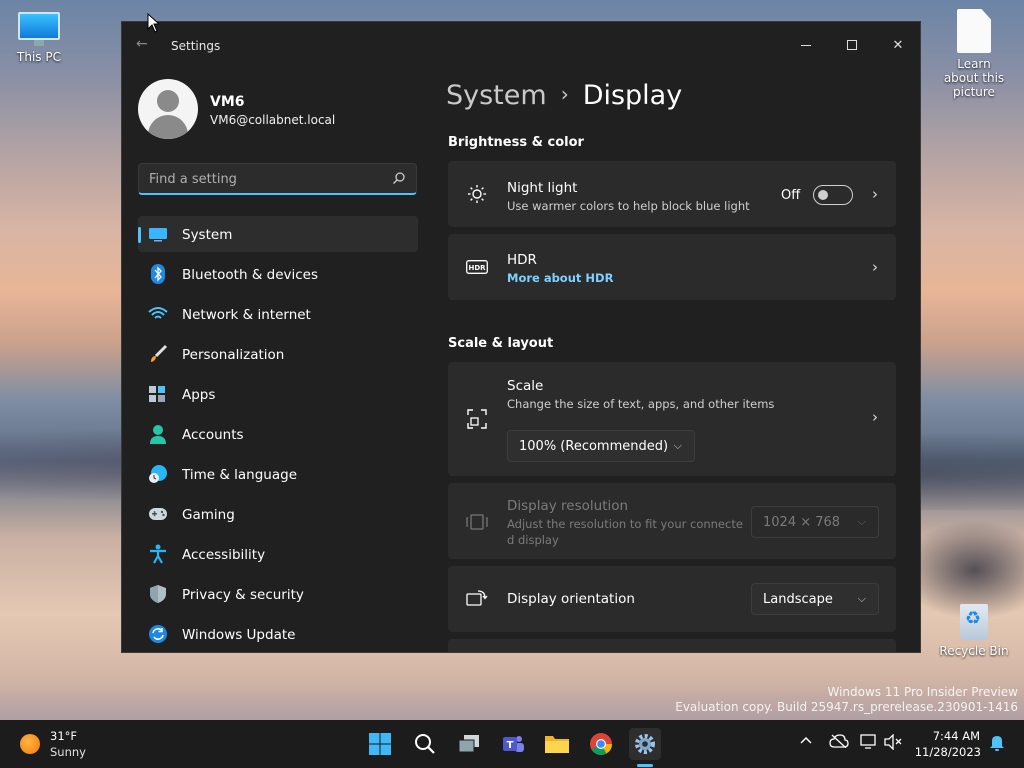 The height and width of the screenshot is (768, 1024). Describe the element at coordinates (264, 179) in the screenshot. I see `search-input` at that location.